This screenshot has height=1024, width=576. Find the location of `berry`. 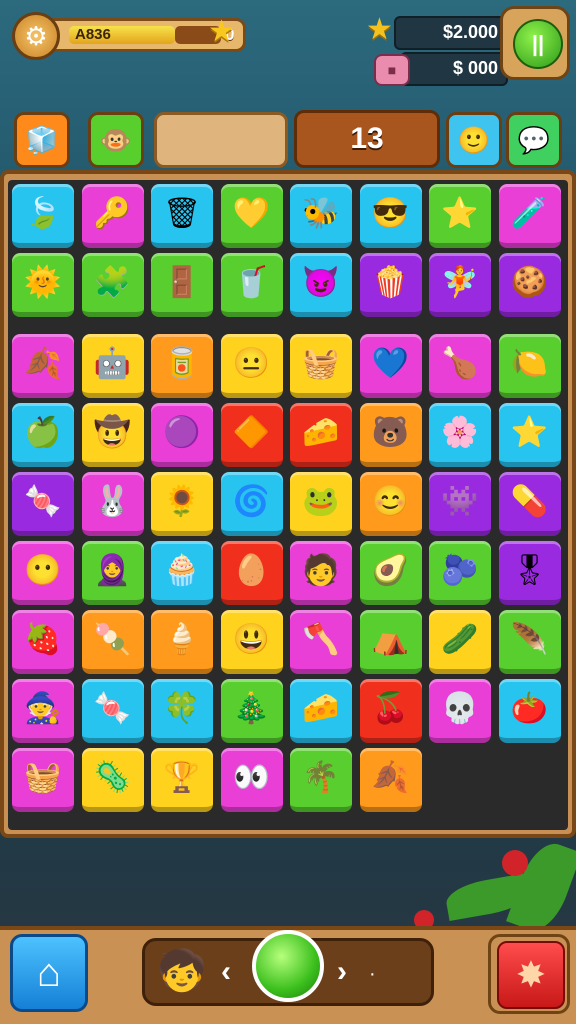

berry is located at coordinates (515, 863).